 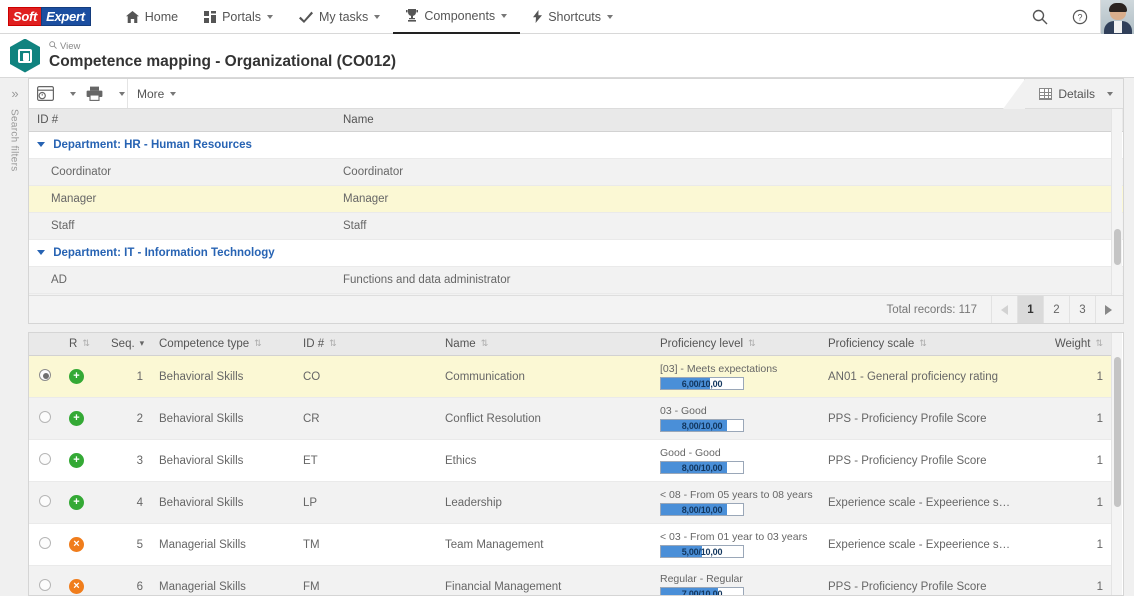 I want to click on status-add-icon: +, so click(x=76, y=502).